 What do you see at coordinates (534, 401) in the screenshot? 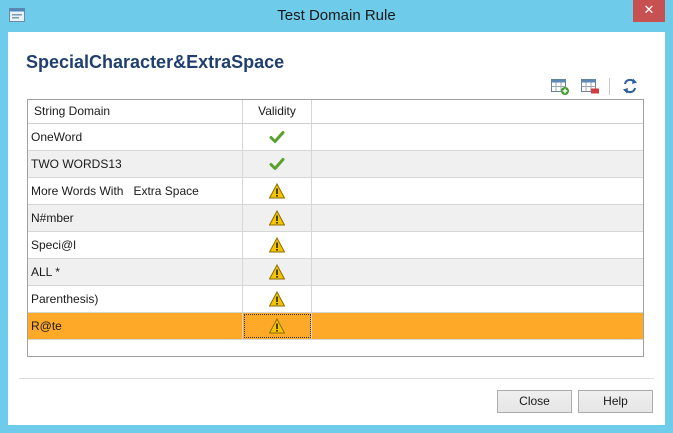
I see `close-button: Close` at bounding box center [534, 401].